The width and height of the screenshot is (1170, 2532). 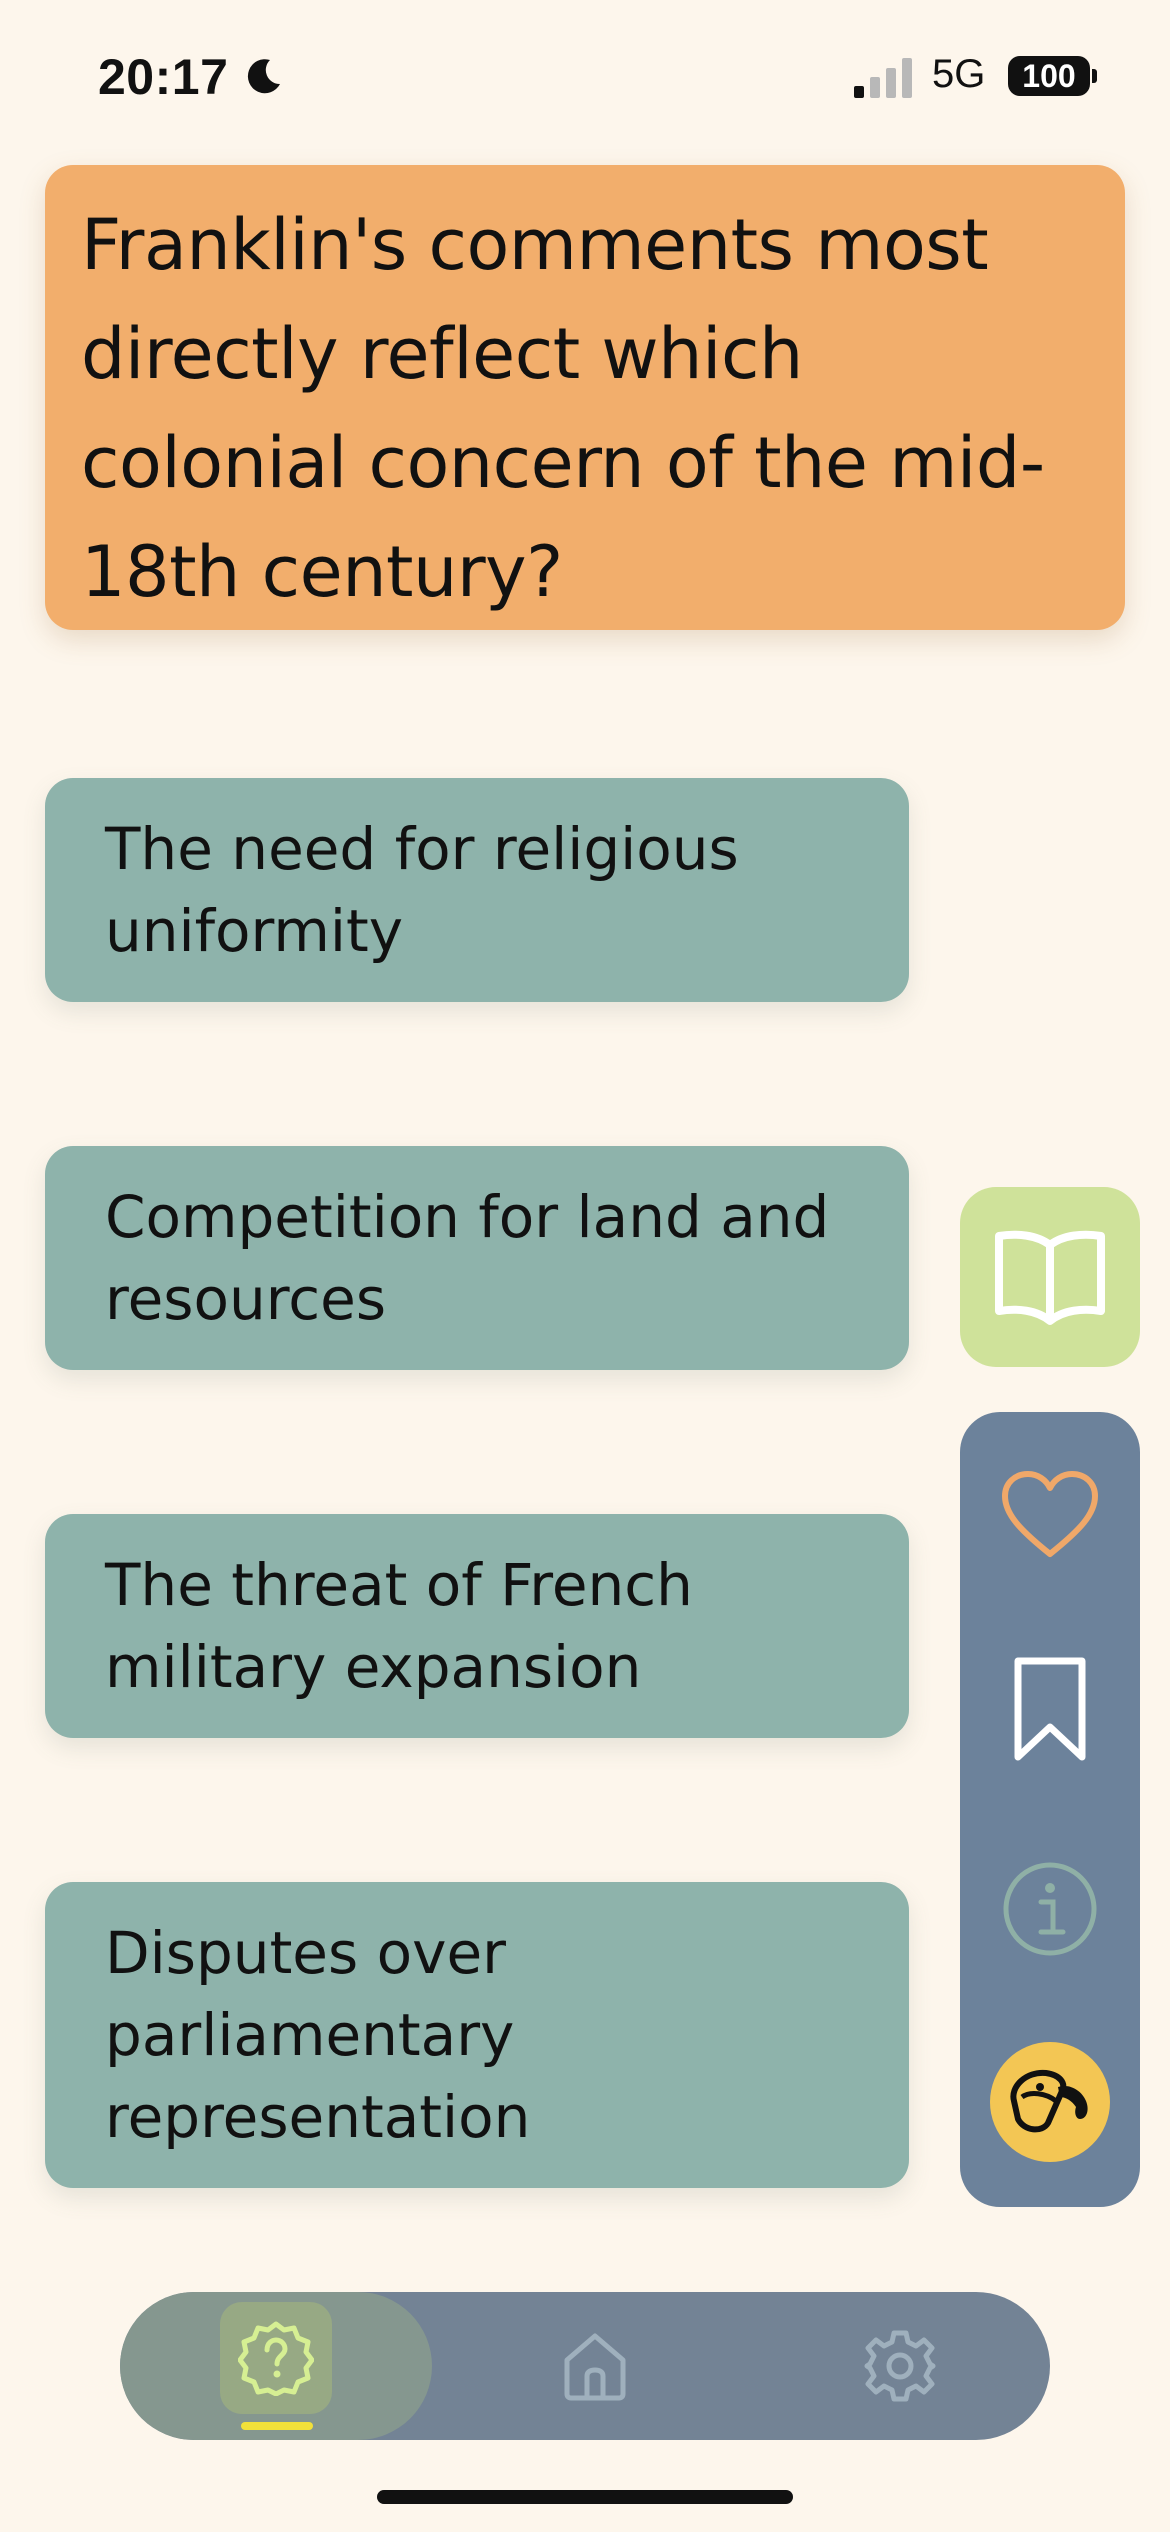 I want to click on info-button, so click(x=1050, y=1909).